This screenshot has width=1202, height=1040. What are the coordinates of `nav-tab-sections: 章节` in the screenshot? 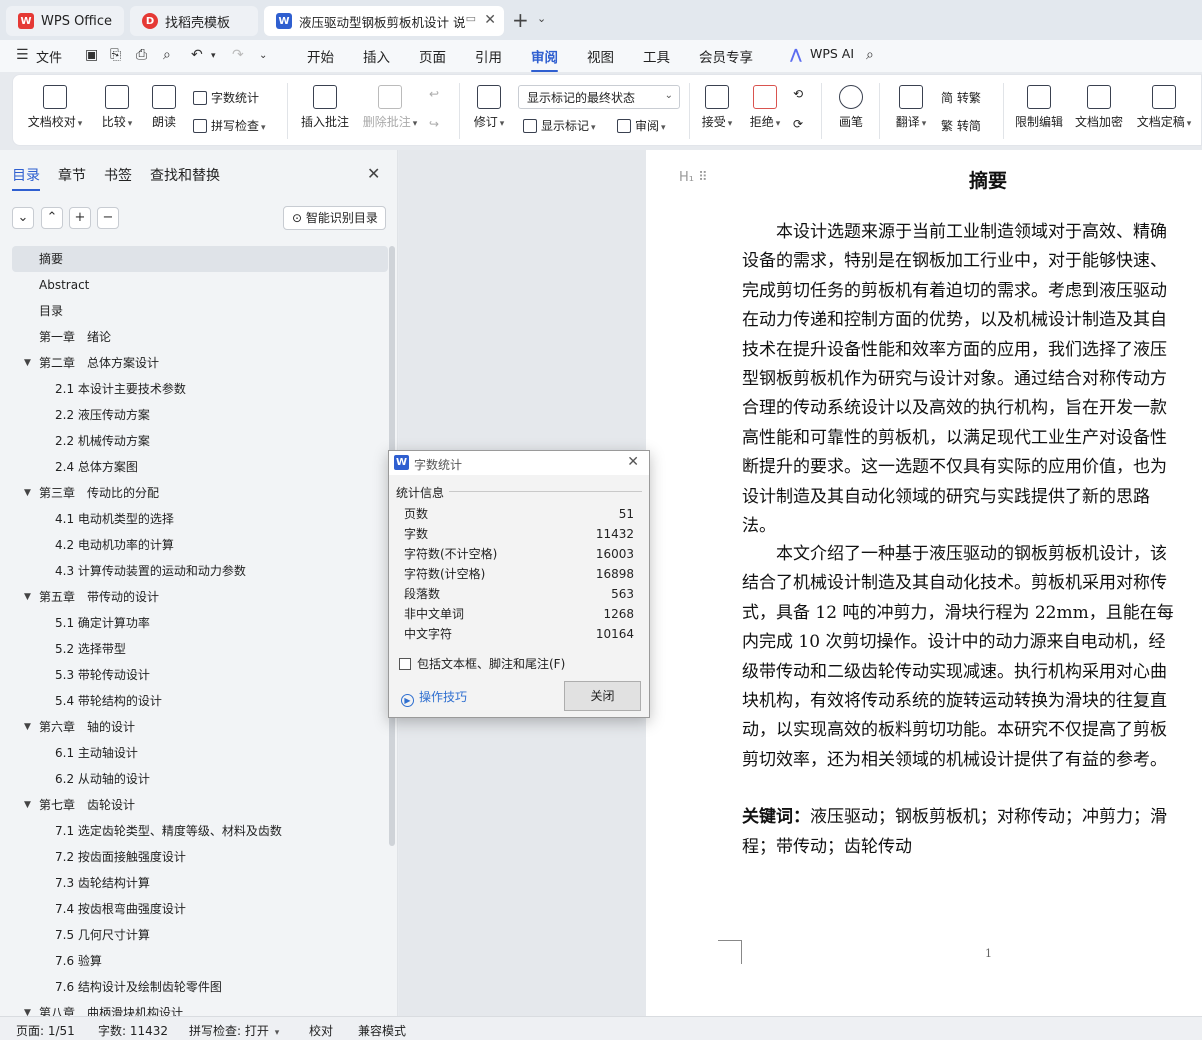 It's located at (72, 175).